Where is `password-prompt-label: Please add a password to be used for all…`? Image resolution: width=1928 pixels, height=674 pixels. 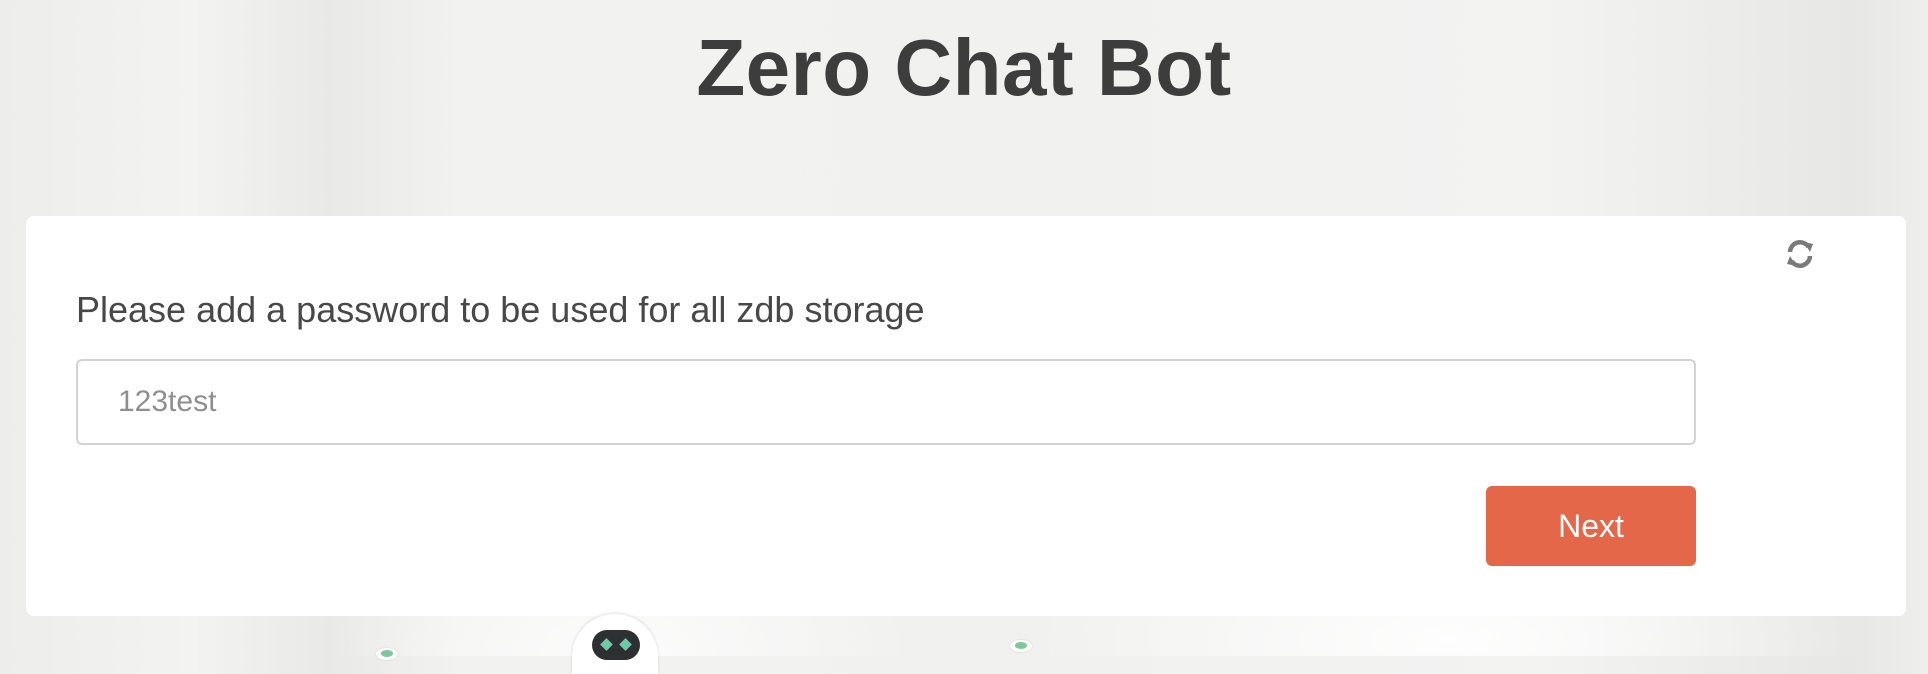 password-prompt-label: Please add a password to be used for all… is located at coordinates (500, 309).